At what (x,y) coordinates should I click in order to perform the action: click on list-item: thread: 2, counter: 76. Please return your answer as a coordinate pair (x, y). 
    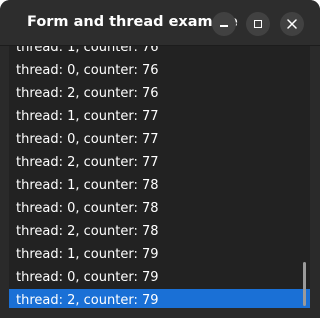
    Looking at the image, I should click on (159, 93).